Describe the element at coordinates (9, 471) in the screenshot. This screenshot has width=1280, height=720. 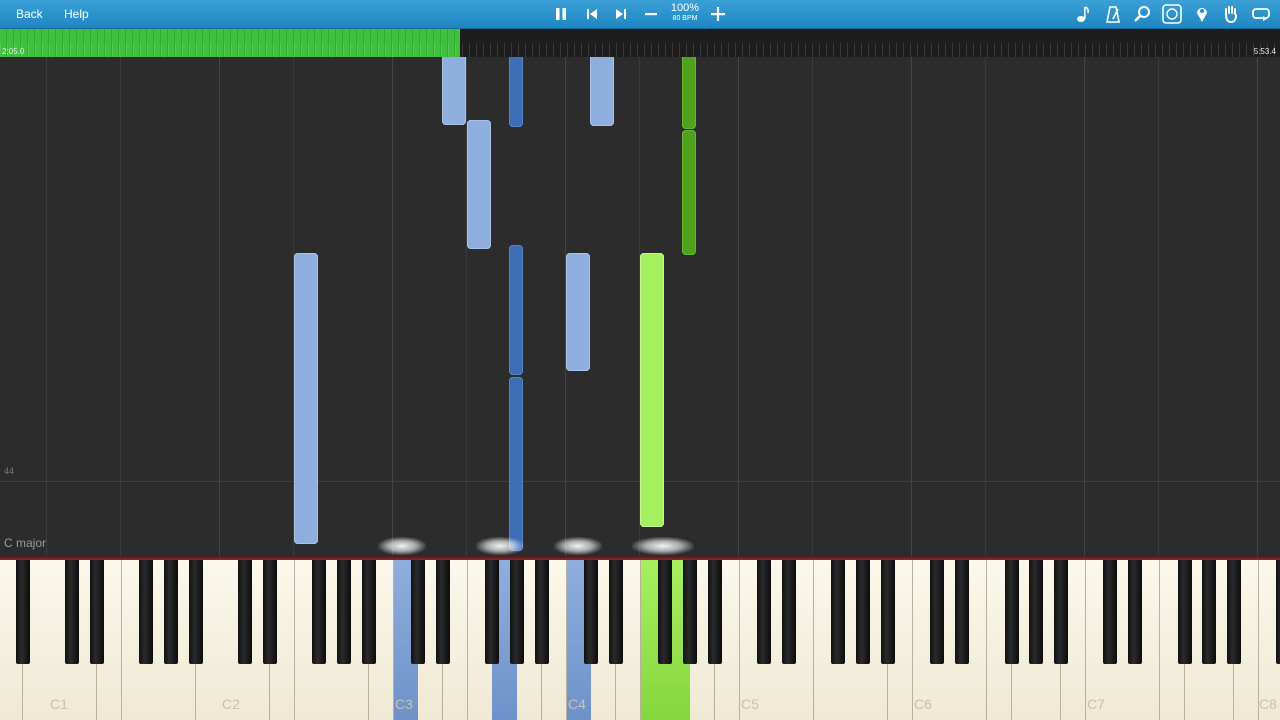
I see `measure-number: 44` at that location.